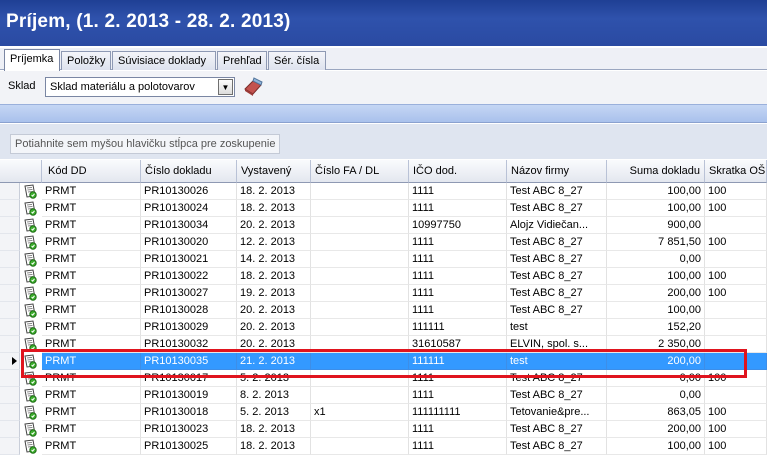 This screenshot has height=463, width=767. Describe the element at coordinates (140, 87) in the screenshot. I see `sklad-select: Sklad materiálu a polotovarov ▼` at that location.